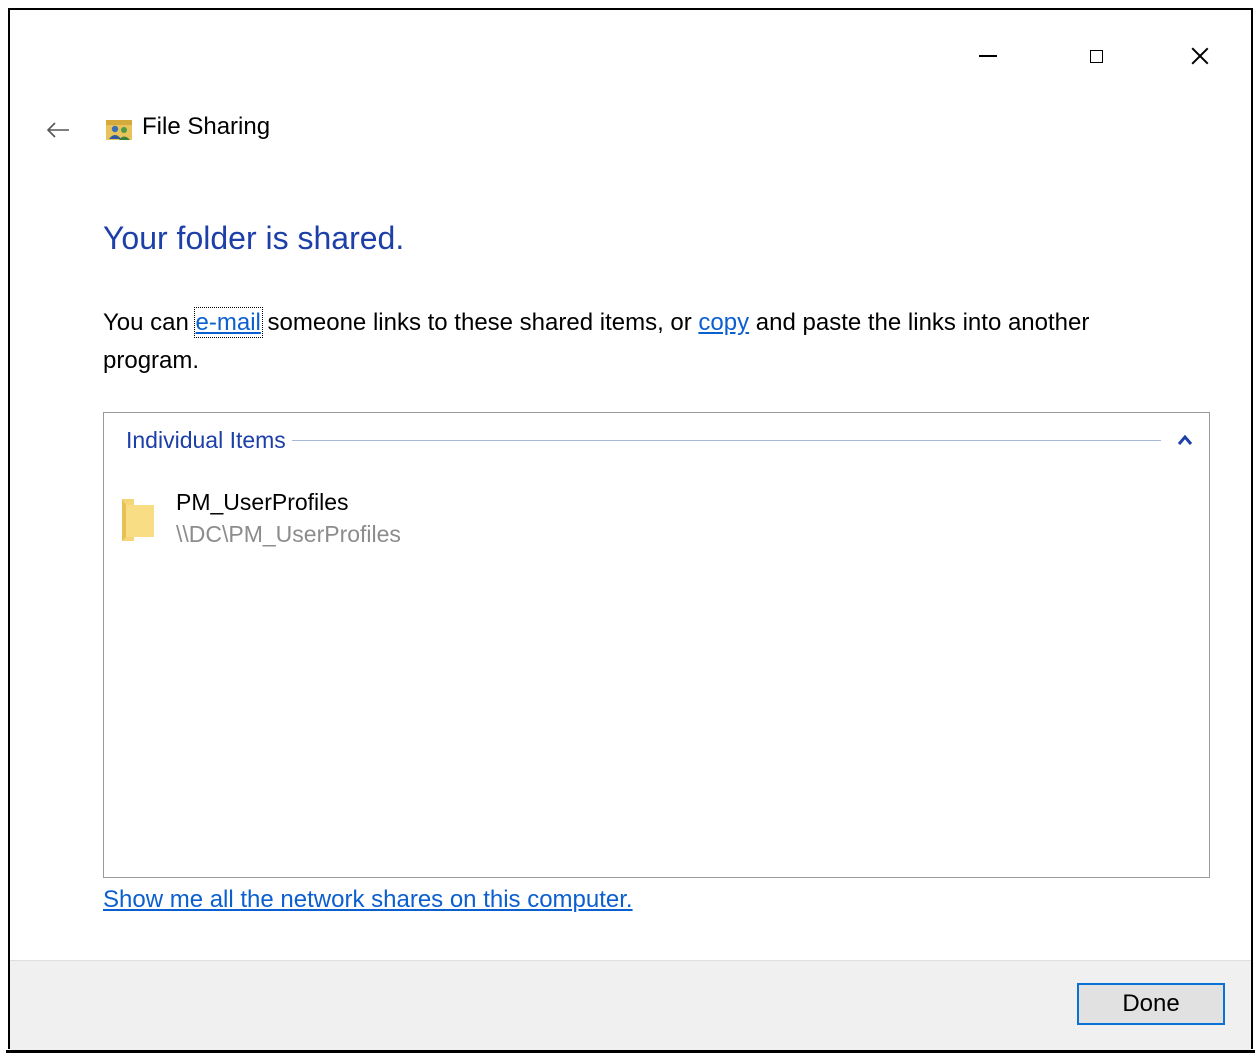  Describe the element at coordinates (479, 322) in the screenshot. I see `description-text: someone links to these shared items, or` at that location.